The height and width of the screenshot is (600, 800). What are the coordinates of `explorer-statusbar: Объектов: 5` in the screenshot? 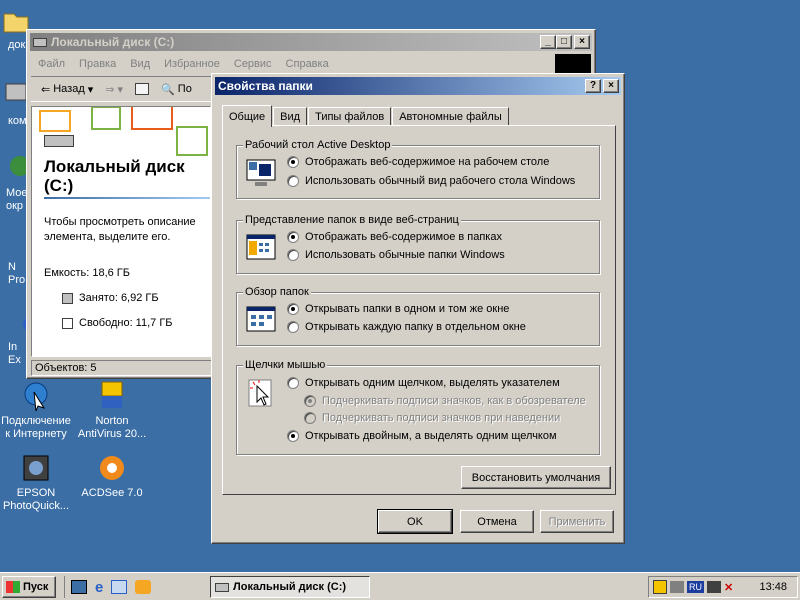 It's located at (123, 368).